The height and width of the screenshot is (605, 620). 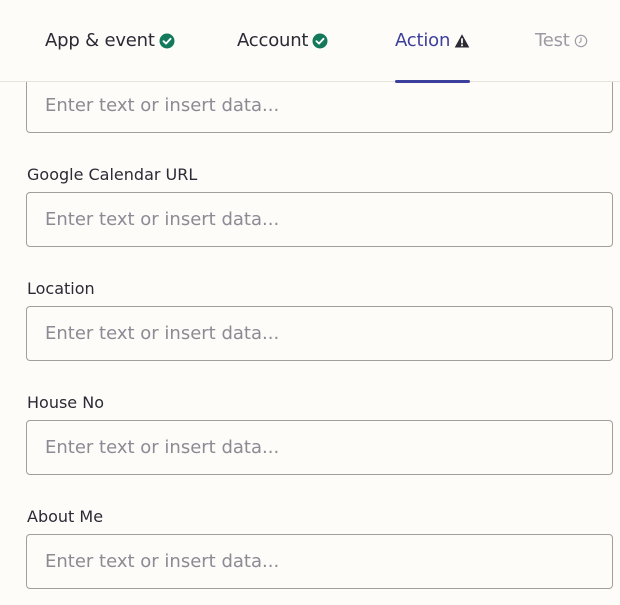 What do you see at coordinates (273, 40) in the screenshot?
I see `tab-label: Account` at bounding box center [273, 40].